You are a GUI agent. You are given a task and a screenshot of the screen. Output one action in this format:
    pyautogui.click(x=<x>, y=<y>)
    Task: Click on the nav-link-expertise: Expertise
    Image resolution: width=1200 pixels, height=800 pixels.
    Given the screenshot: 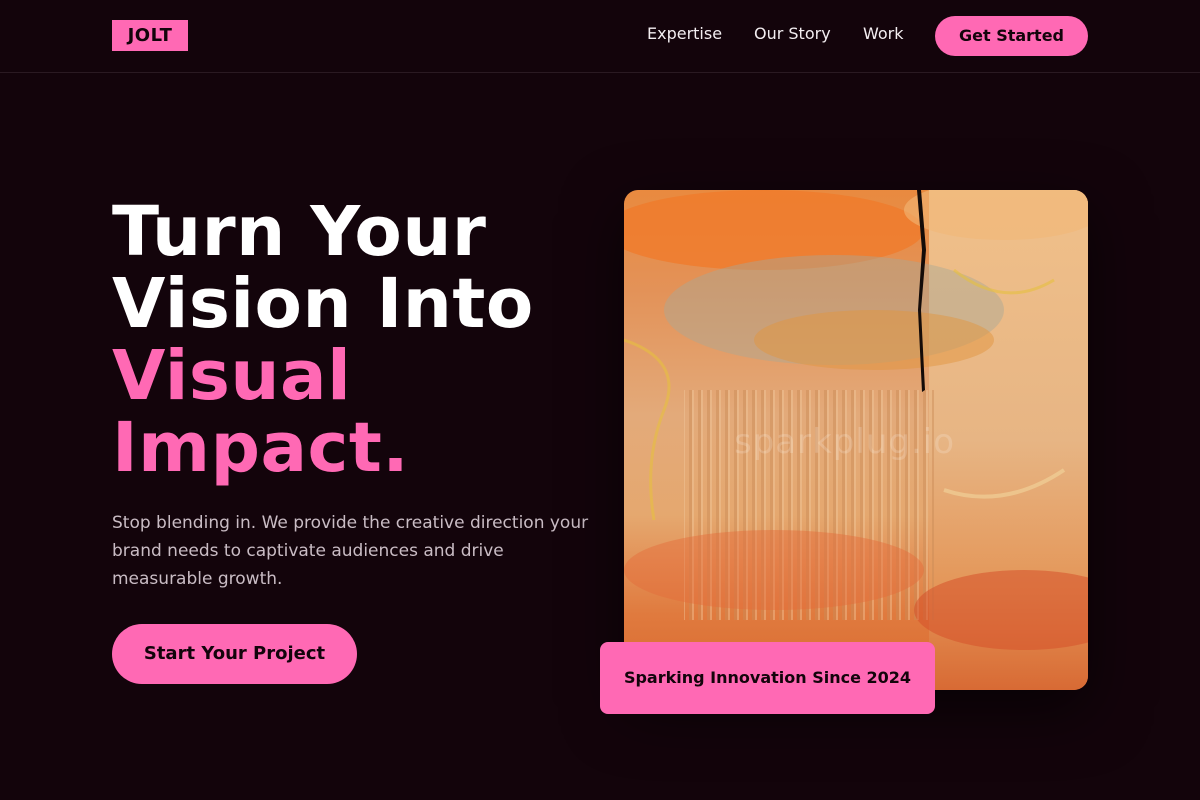 What is the action you would take?
    pyautogui.click(x=684, y=34)
    